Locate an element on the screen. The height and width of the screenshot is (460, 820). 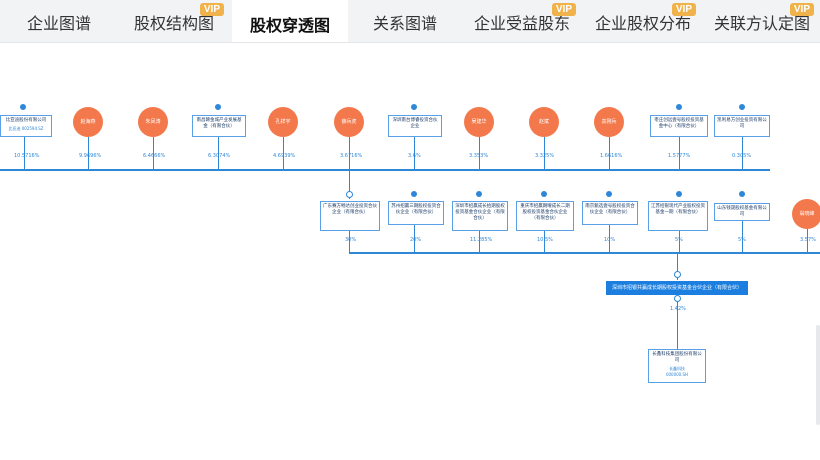
node-label: 深圳市招银共赢成长期股权投资基金合伙企业（有限合伙） is located at coordinates (676, 288).